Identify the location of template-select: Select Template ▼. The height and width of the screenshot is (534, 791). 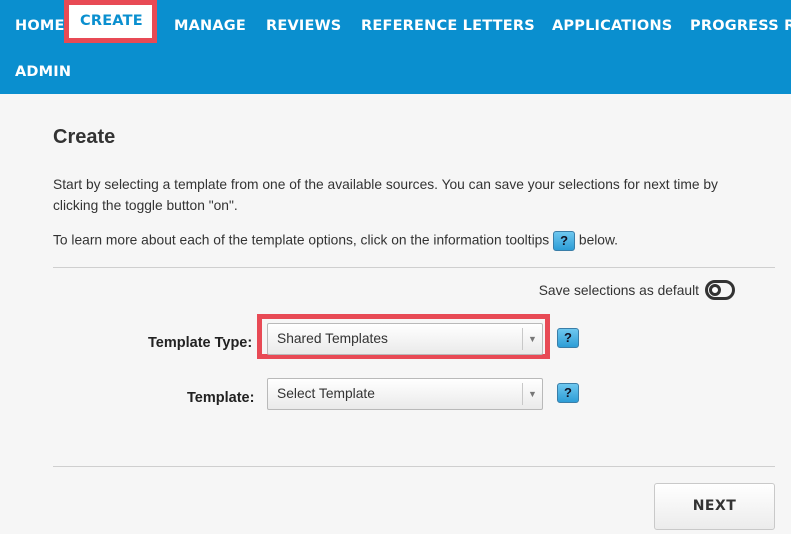
(405, 394).